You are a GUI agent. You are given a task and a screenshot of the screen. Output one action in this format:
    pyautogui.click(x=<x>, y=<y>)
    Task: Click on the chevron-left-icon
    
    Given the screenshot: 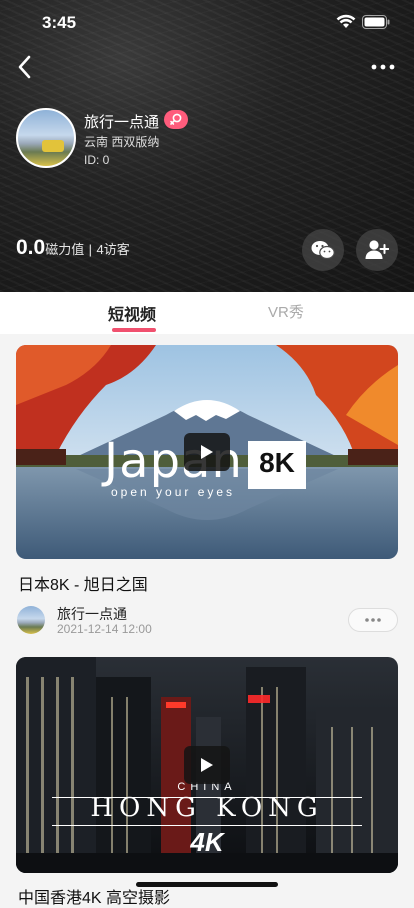 What is the action you would take?
    pyautogui.click(x=26, y=67)
    